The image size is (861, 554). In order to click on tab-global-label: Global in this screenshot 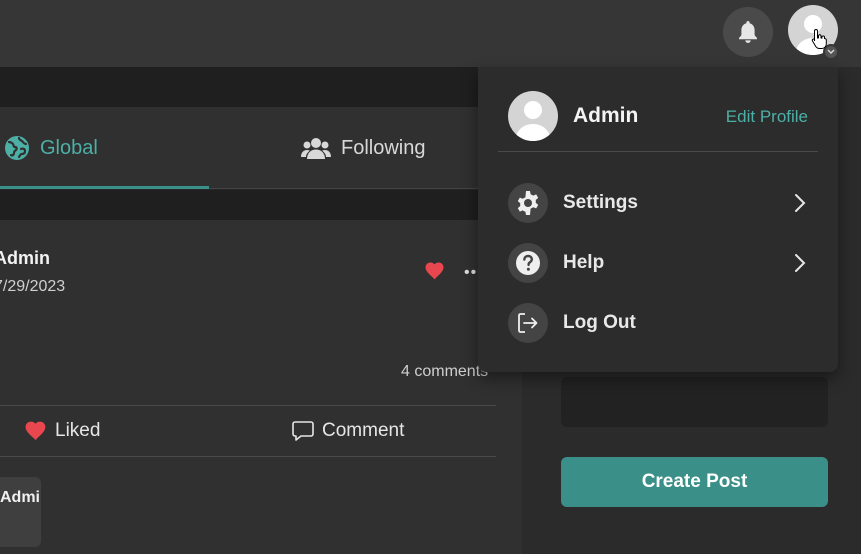, I will do `click(69, 147)`.